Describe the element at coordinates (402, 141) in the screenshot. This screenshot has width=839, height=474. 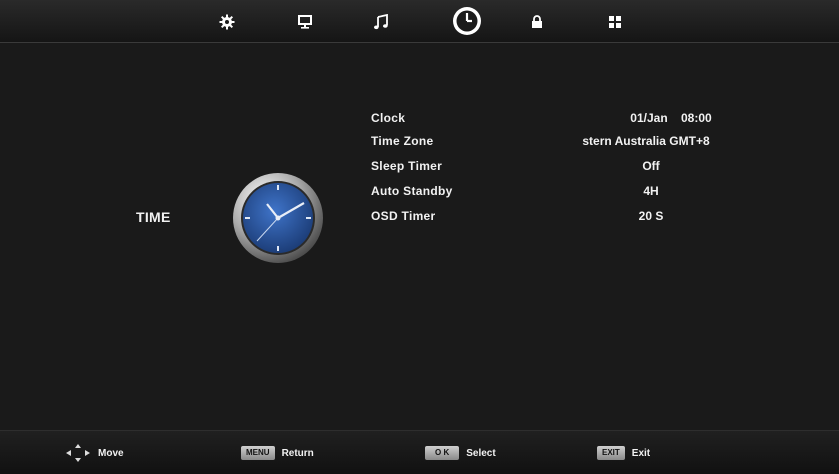
I see `menu-item-label: Time Zone` at that location.